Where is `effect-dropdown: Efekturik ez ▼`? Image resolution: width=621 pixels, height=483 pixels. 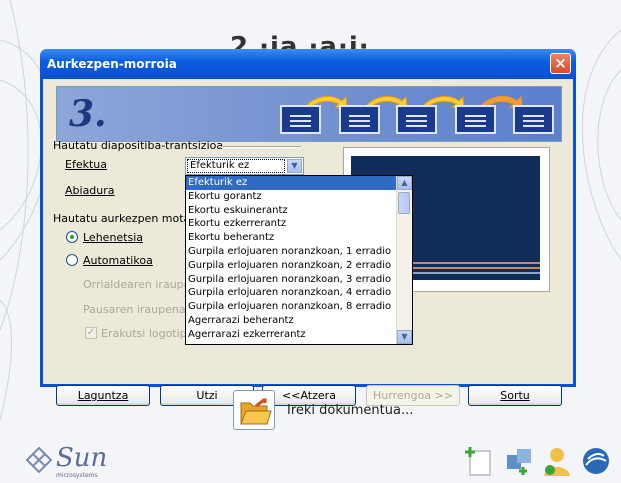
effect-dropdown: Efekturik ez ▼ is located at coordinates (244, 166).